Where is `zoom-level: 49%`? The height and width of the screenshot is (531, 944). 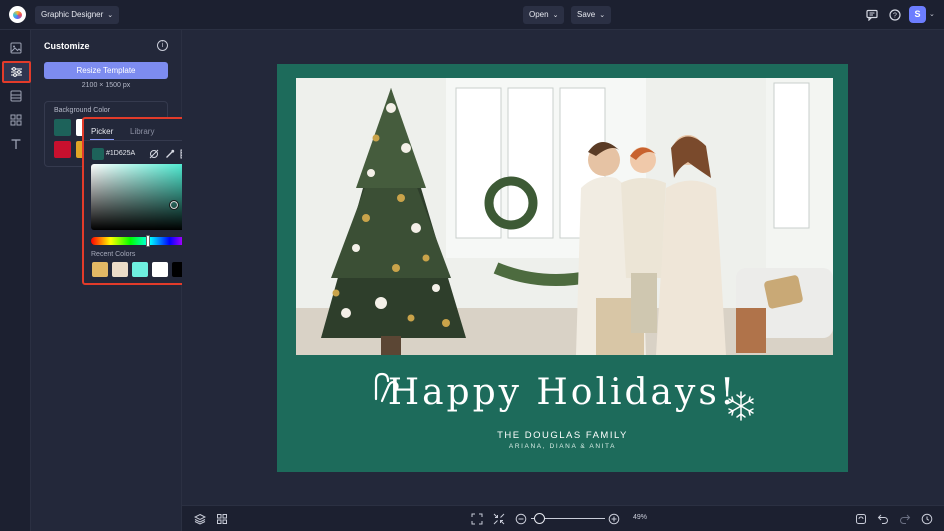 zoom-level: 49% is located at coordinates (640, 517).